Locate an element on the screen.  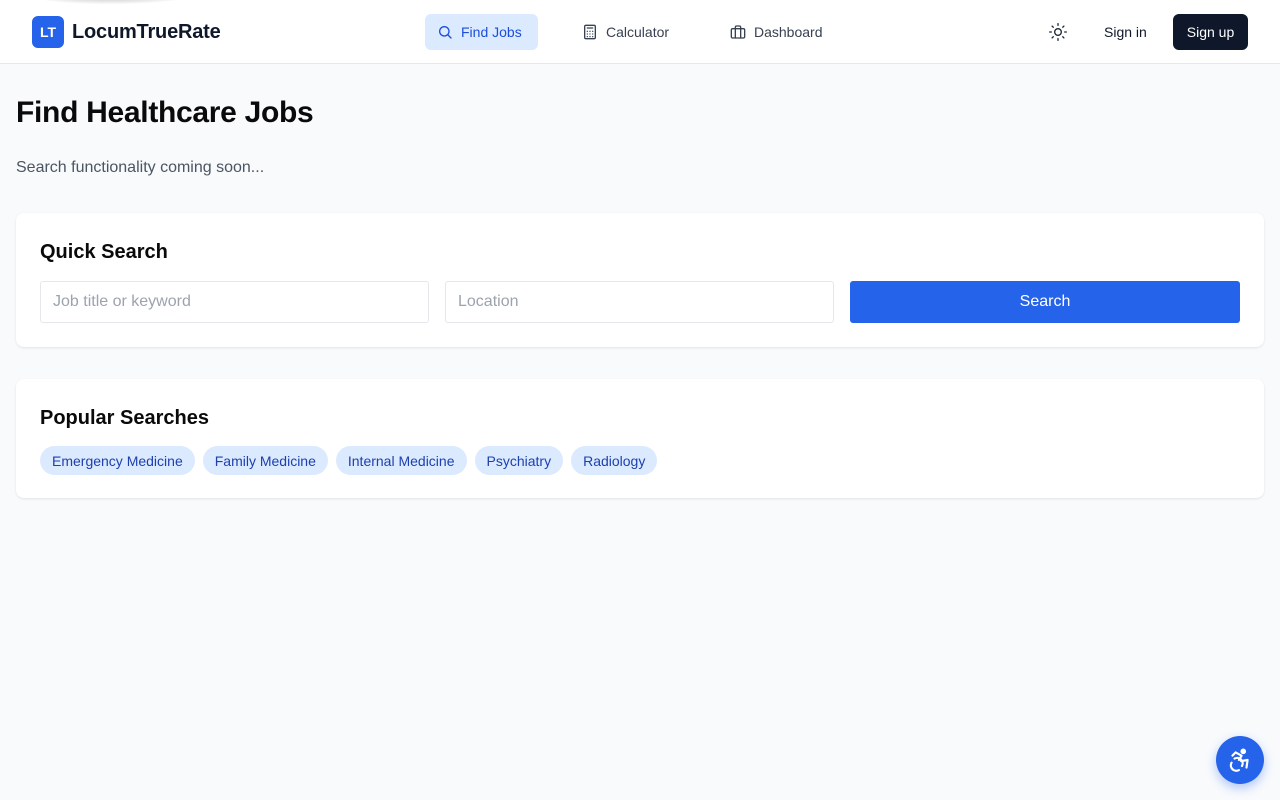
logo-badge: LT is located at coordinates (48, 32).